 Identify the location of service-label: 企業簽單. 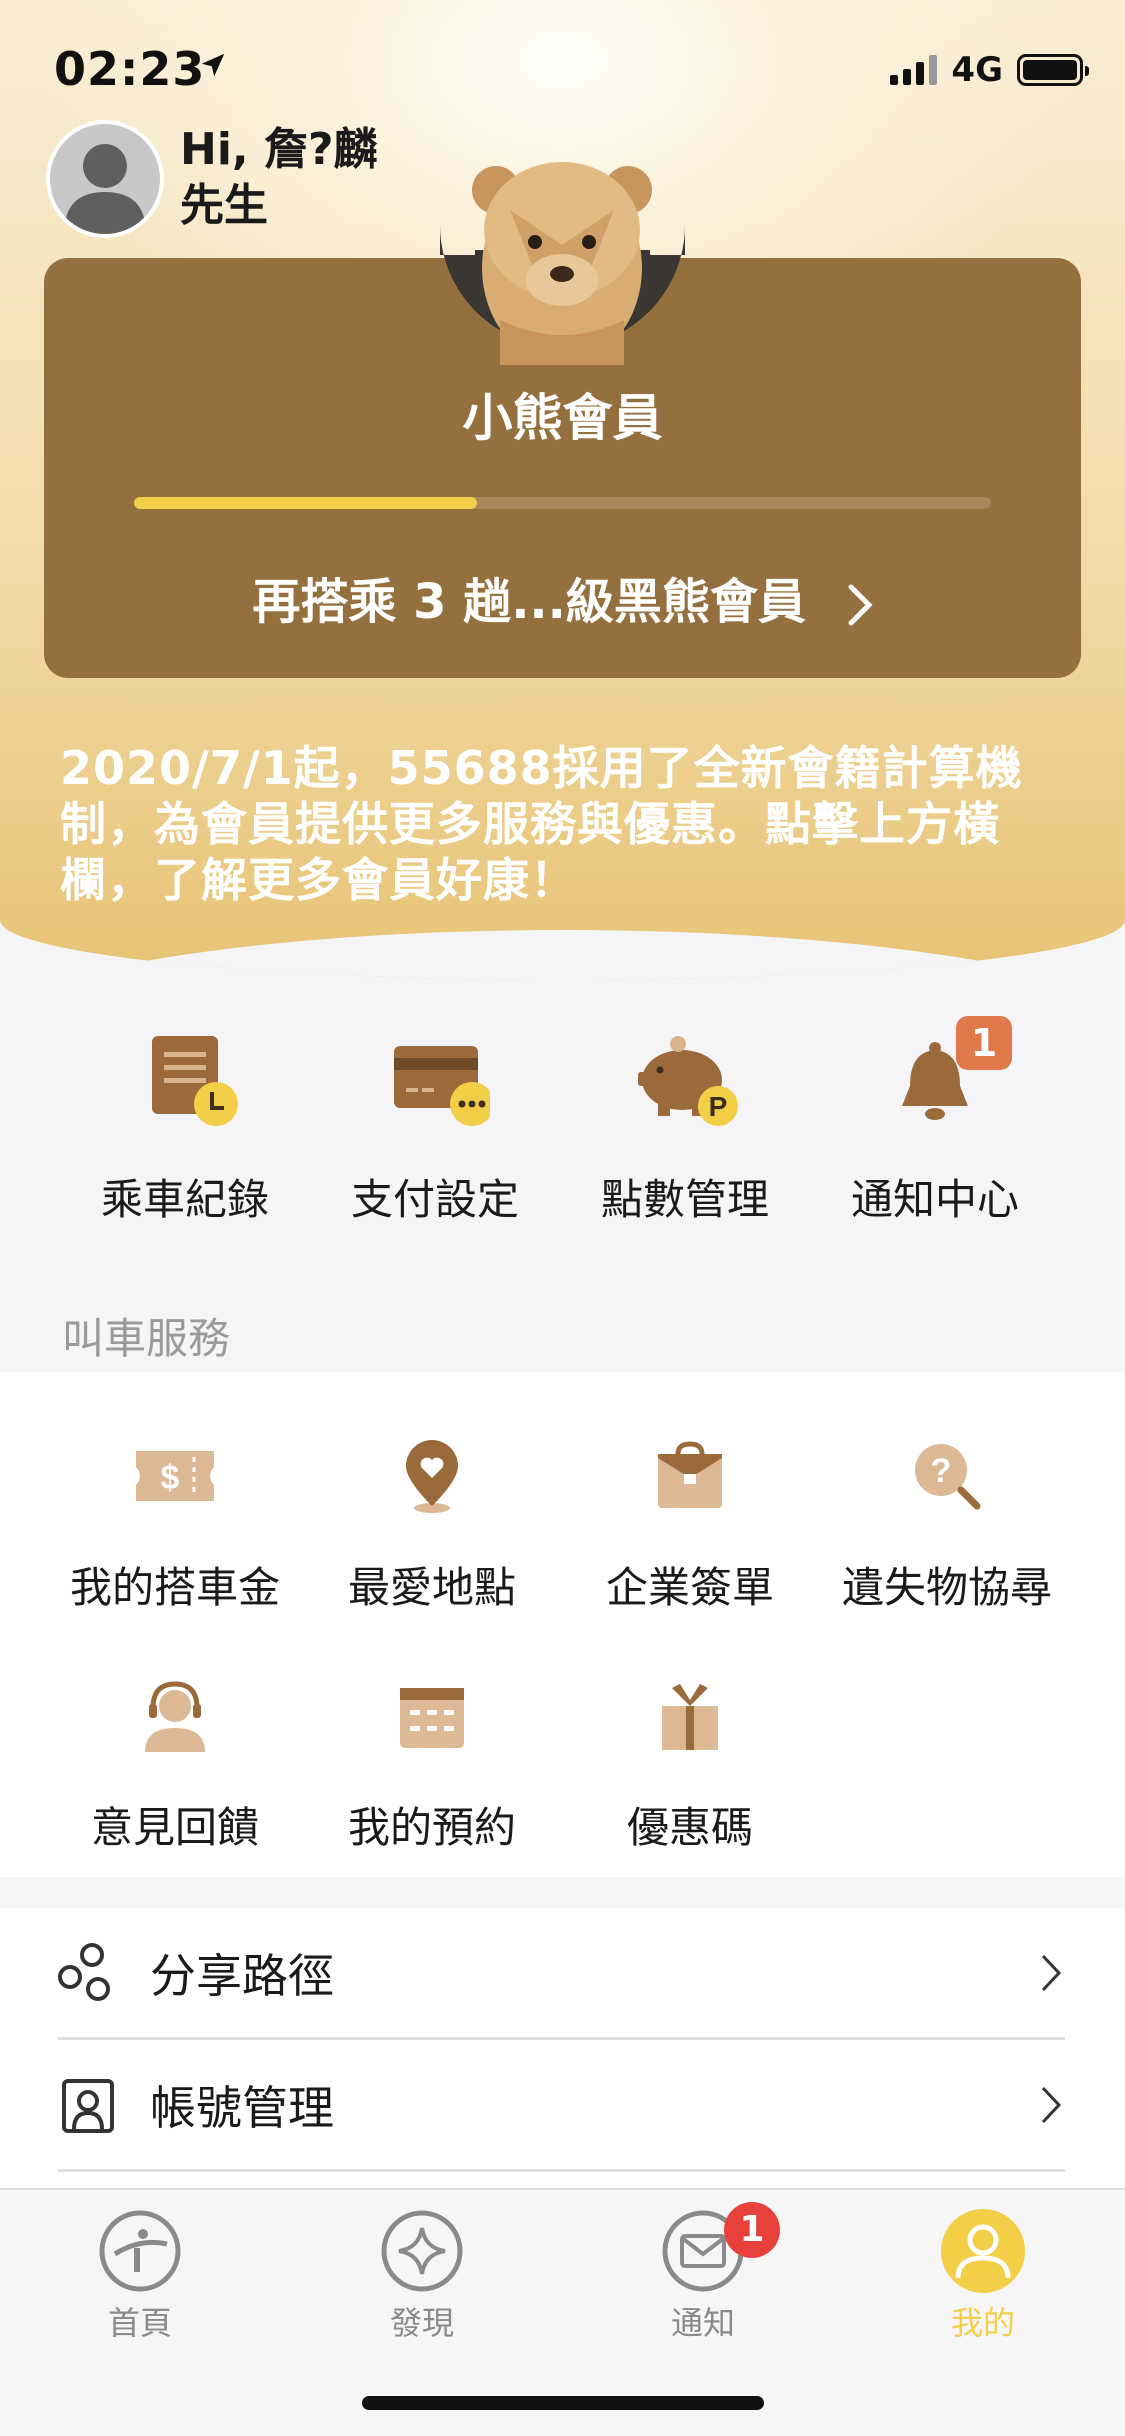
(689, 1587).